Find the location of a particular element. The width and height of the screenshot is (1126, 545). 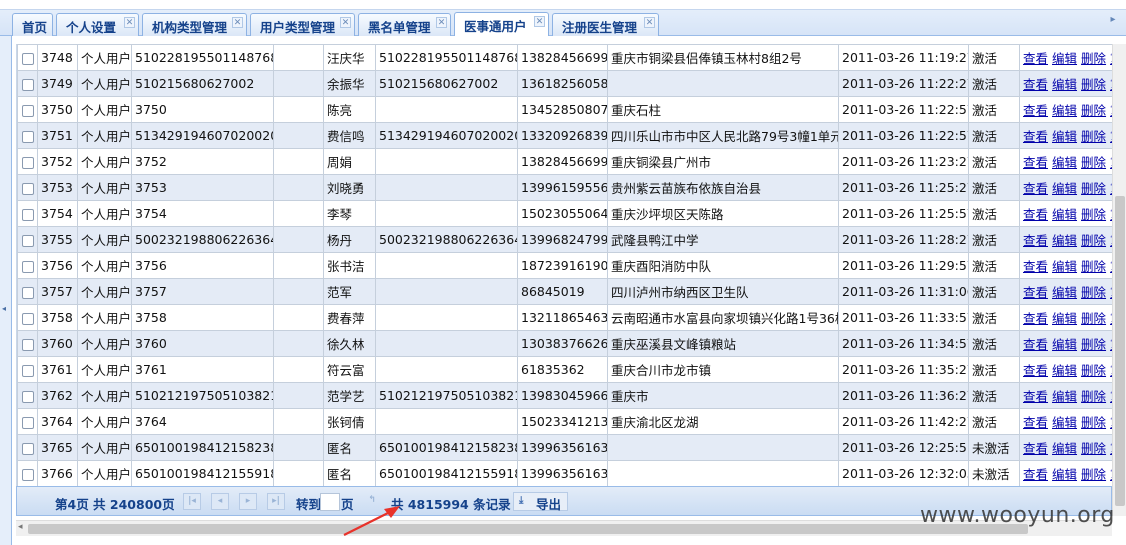

last-page-icon: ▸| is located at coordinates (276, 501).